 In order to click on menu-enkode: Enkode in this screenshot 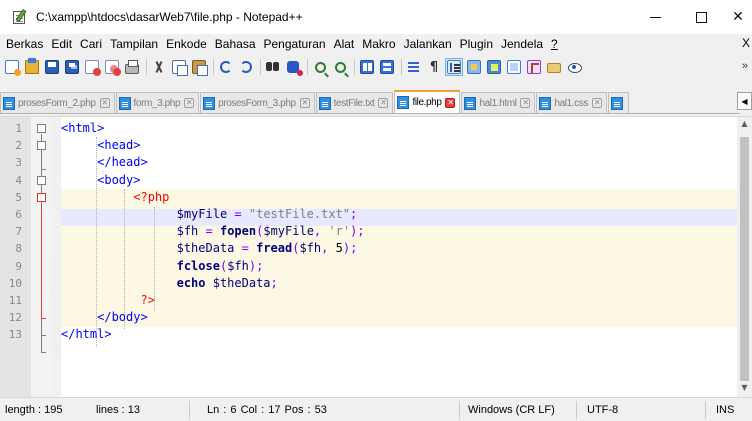, I will do `click(186, 44)`.